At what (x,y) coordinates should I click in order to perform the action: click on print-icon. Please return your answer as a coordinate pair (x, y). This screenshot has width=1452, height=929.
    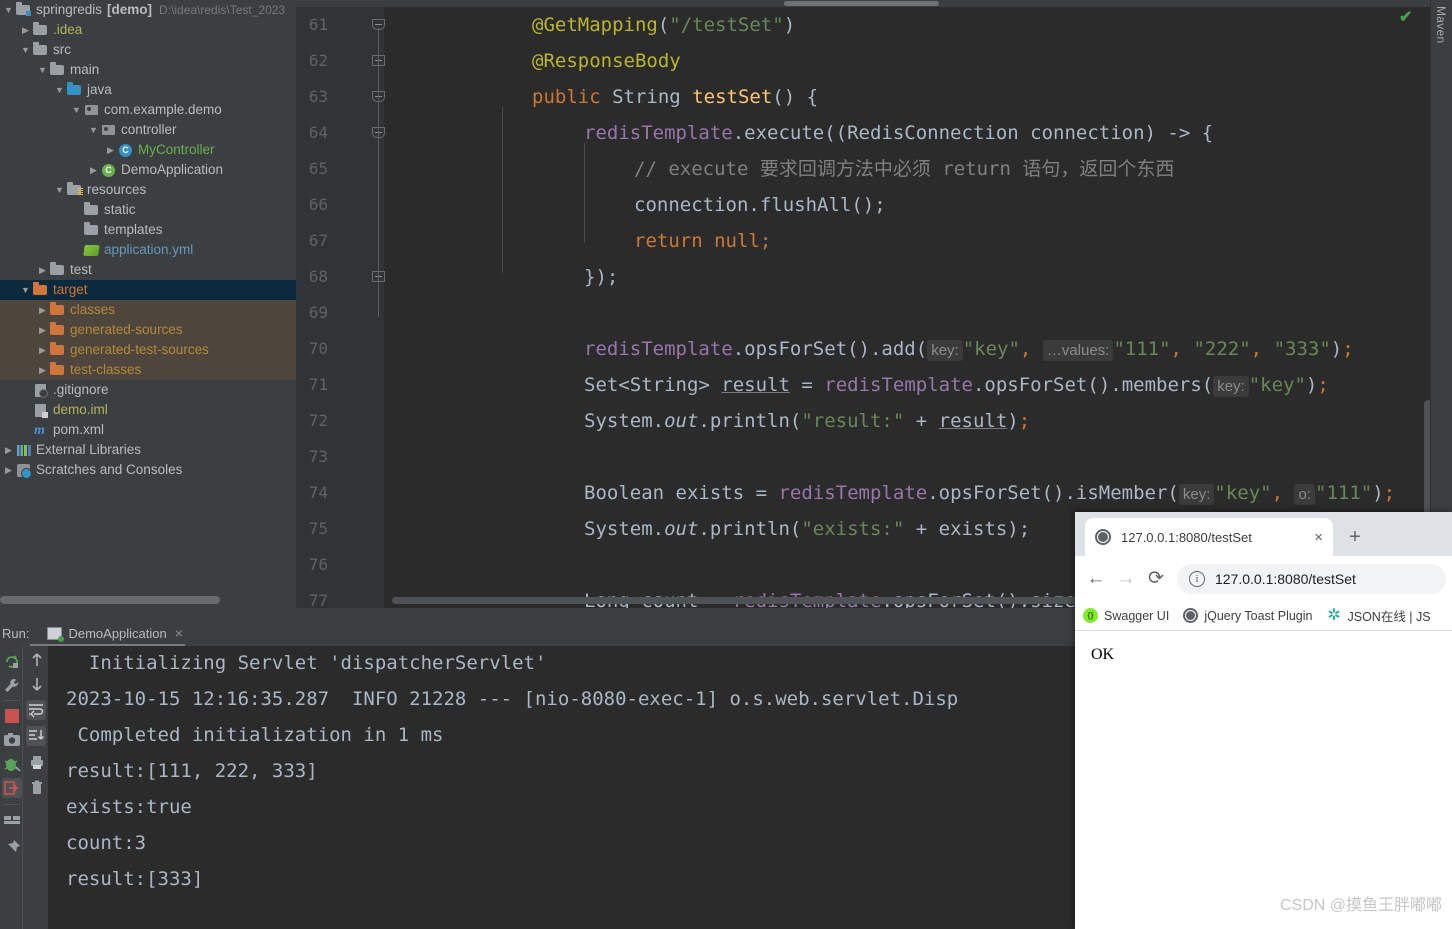
    Looking at the image, I should click on (37, 762).